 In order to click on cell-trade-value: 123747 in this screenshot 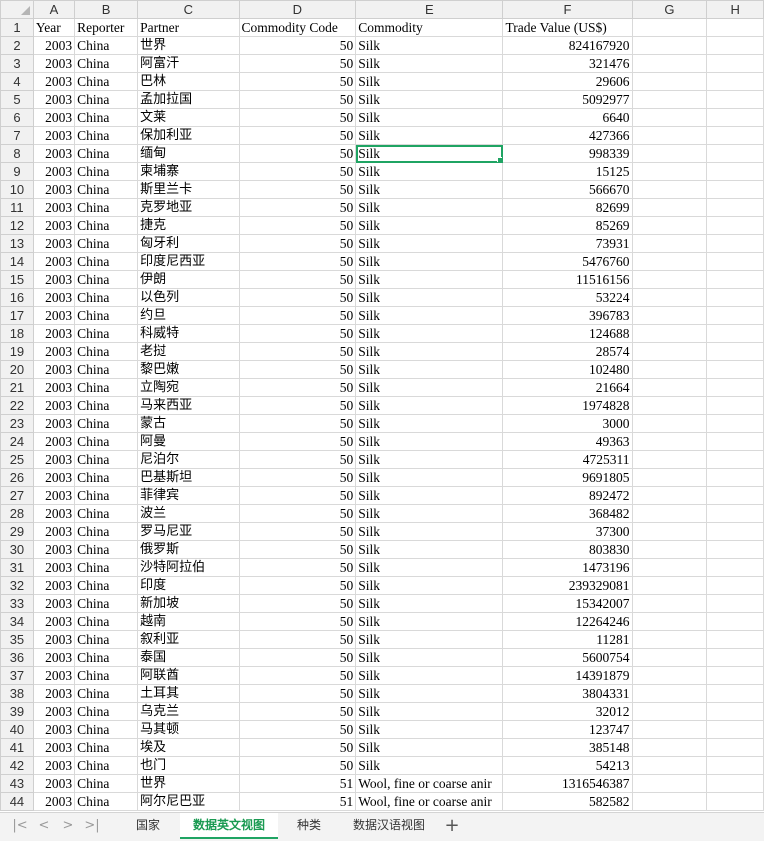, I will do `click(567, 729)`.